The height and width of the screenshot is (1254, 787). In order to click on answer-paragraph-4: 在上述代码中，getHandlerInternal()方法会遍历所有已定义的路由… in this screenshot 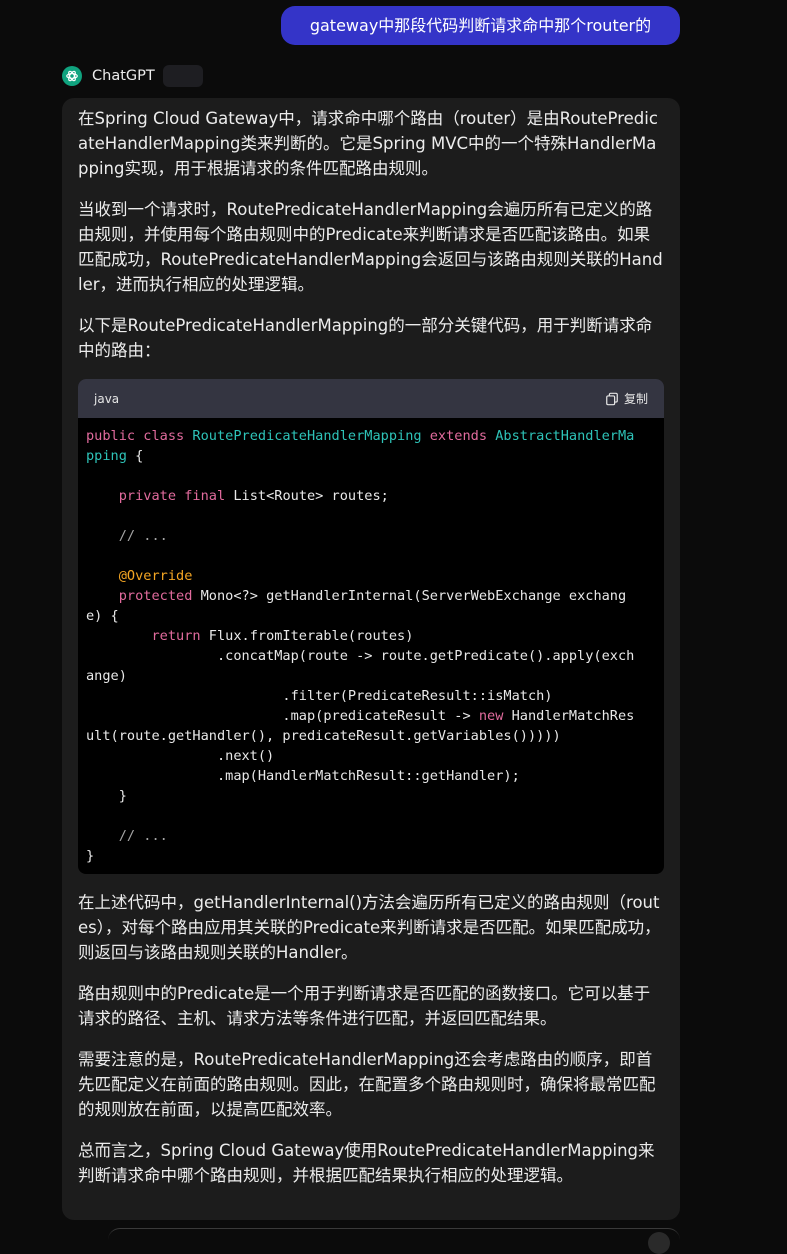, I will do `click(369, 927)`.